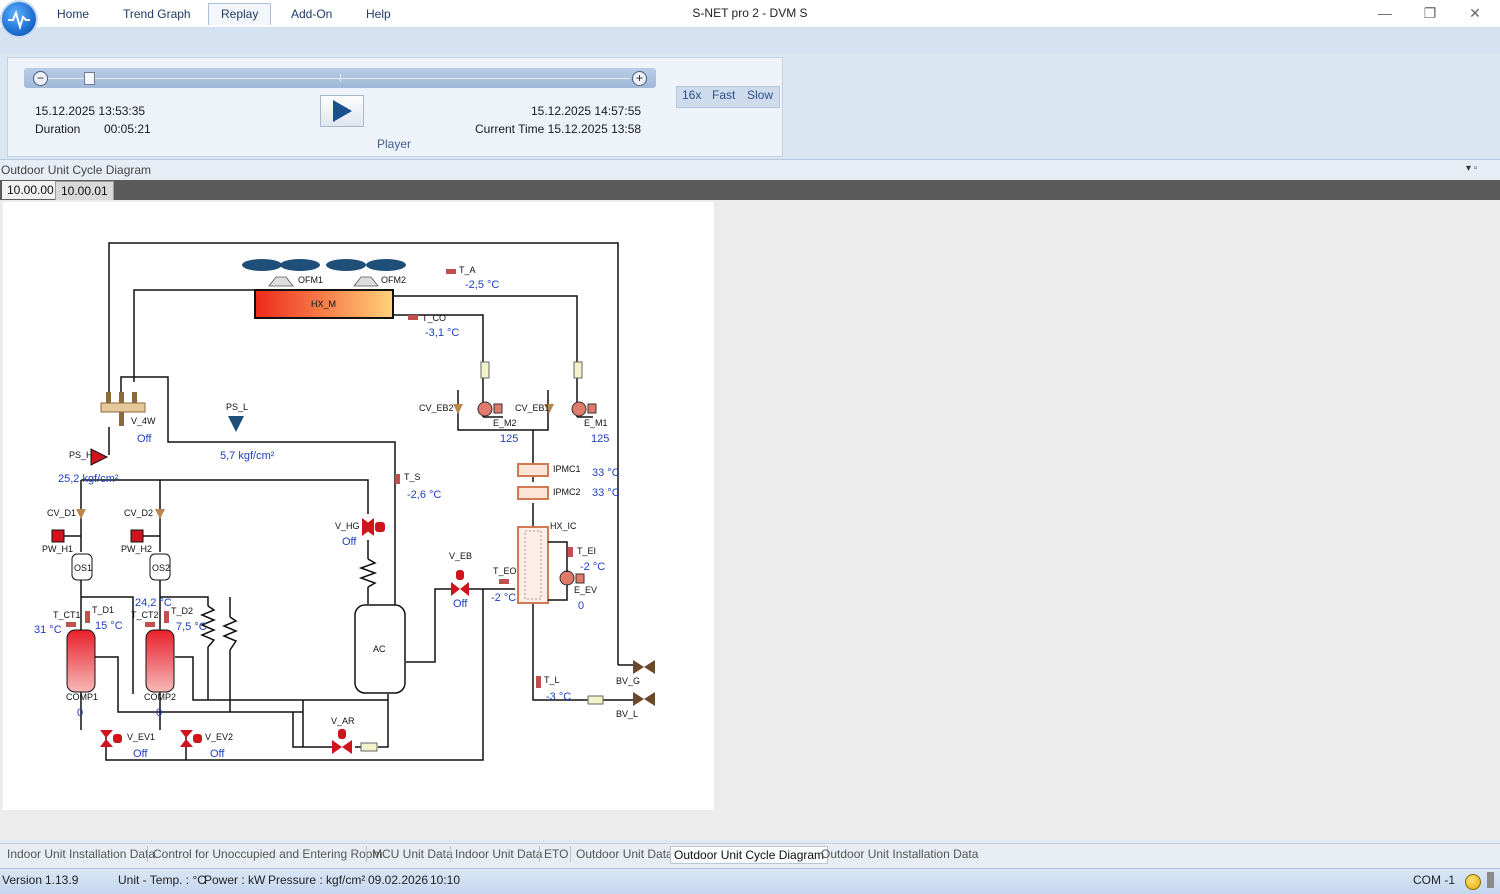 The image size is (1500, 894). What do you see at coordinates (413, 317) in the screenshot?
I see `sensor-t-co` at bounding box center [413, 317].